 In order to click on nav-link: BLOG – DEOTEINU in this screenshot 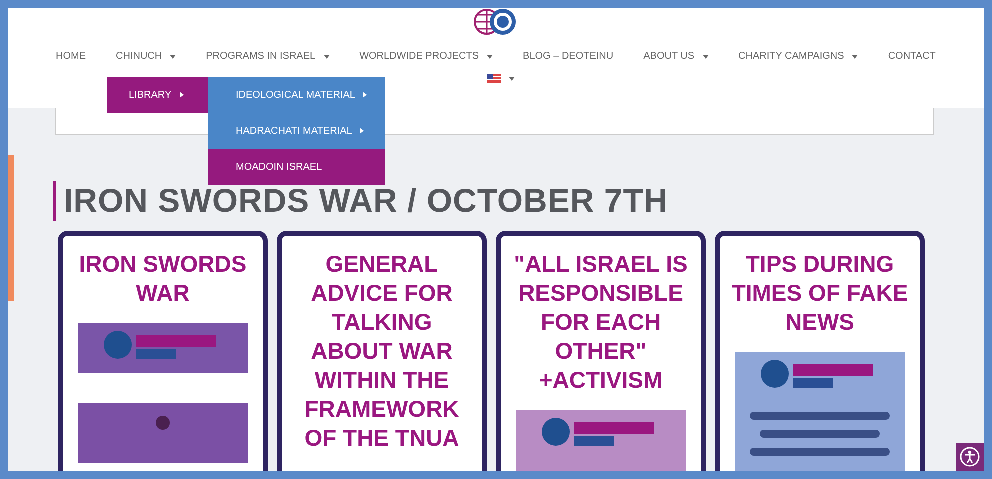, I will do `click(568, 56)`.